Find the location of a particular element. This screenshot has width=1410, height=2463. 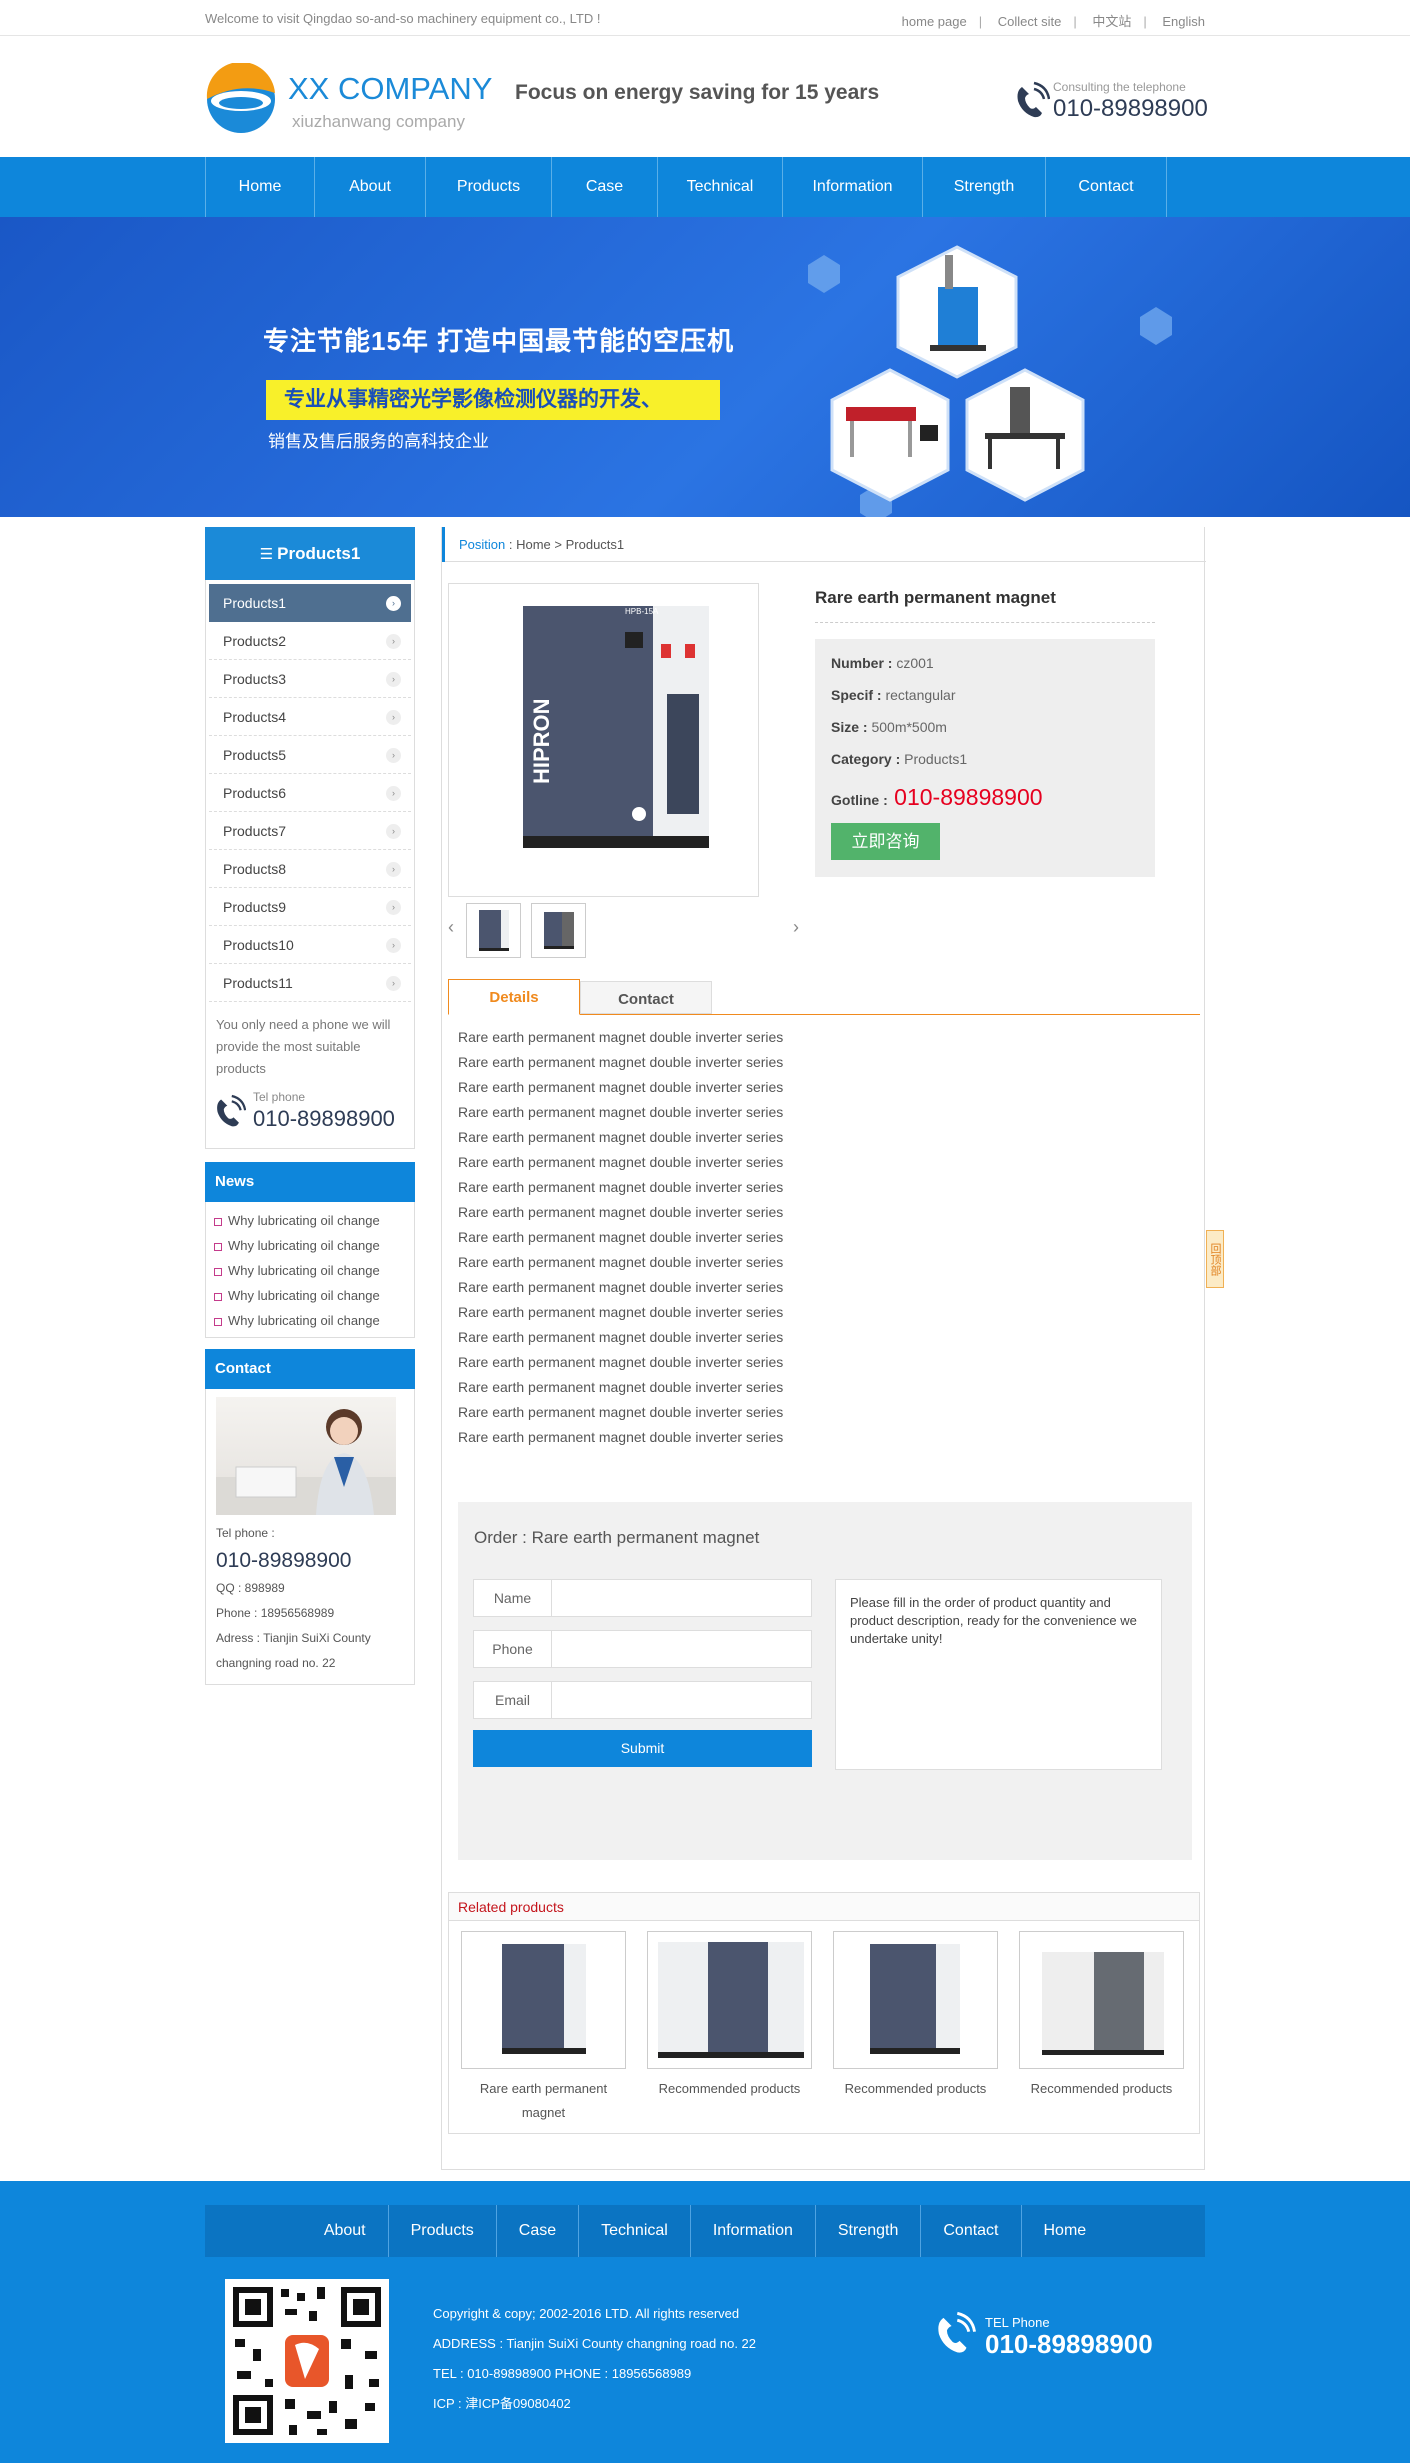

name-field: Name is located at coordinates (642, 1598).